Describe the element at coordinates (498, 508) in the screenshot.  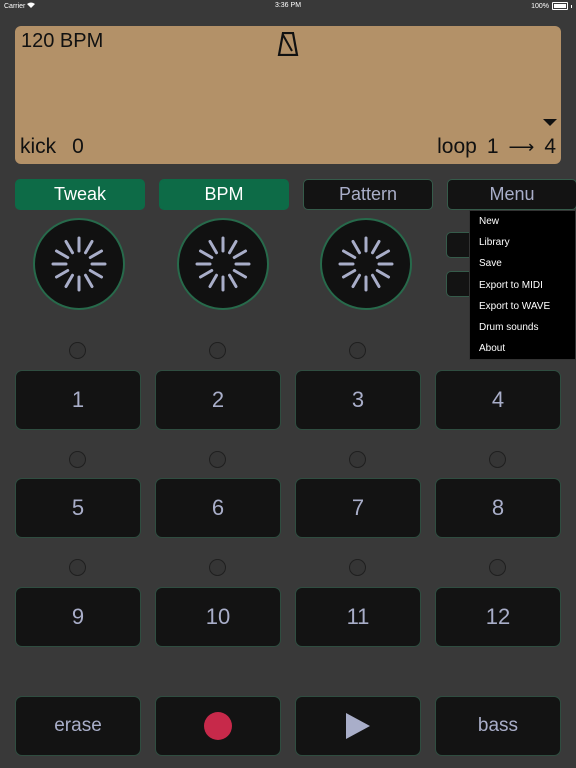
I see `pad-8: 8` at that location.